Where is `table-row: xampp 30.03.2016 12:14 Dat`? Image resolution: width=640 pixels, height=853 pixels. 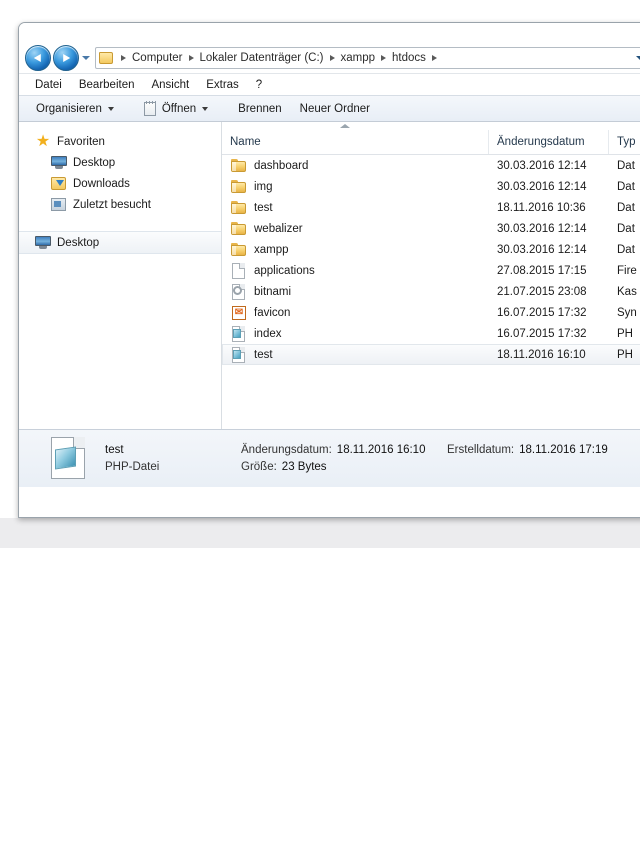
table-row: xampp 30.03.2016 12:14 Dat is located at coordinates (431, 249).